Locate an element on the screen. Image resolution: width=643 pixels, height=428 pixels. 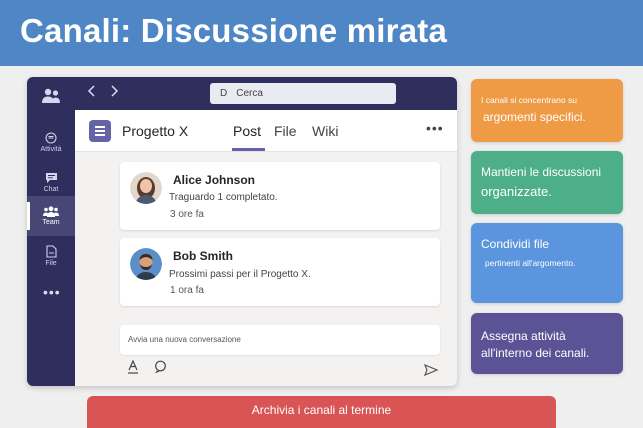
post-message: Prossimi passi per il Progetto X. is located at coordinates (240, 274).